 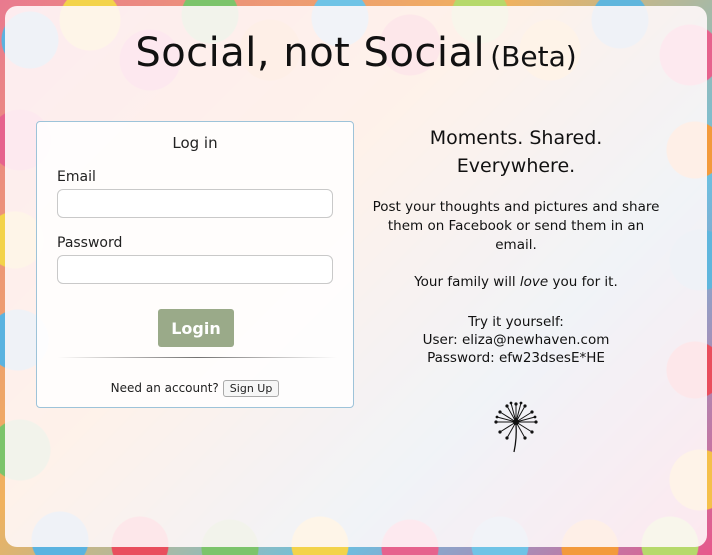 What do you see at coordinates (195, 143) in the screenshot?
I see `login-heading: Log in` at bounding box center [195, 143].